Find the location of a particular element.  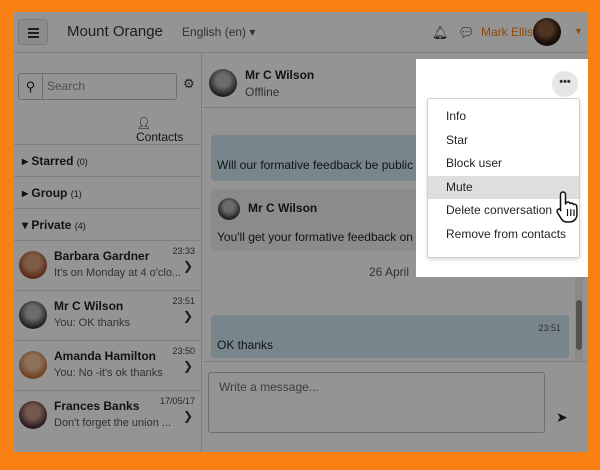

section-private: ▾ Private (4) is located at coordinates (108, 224).